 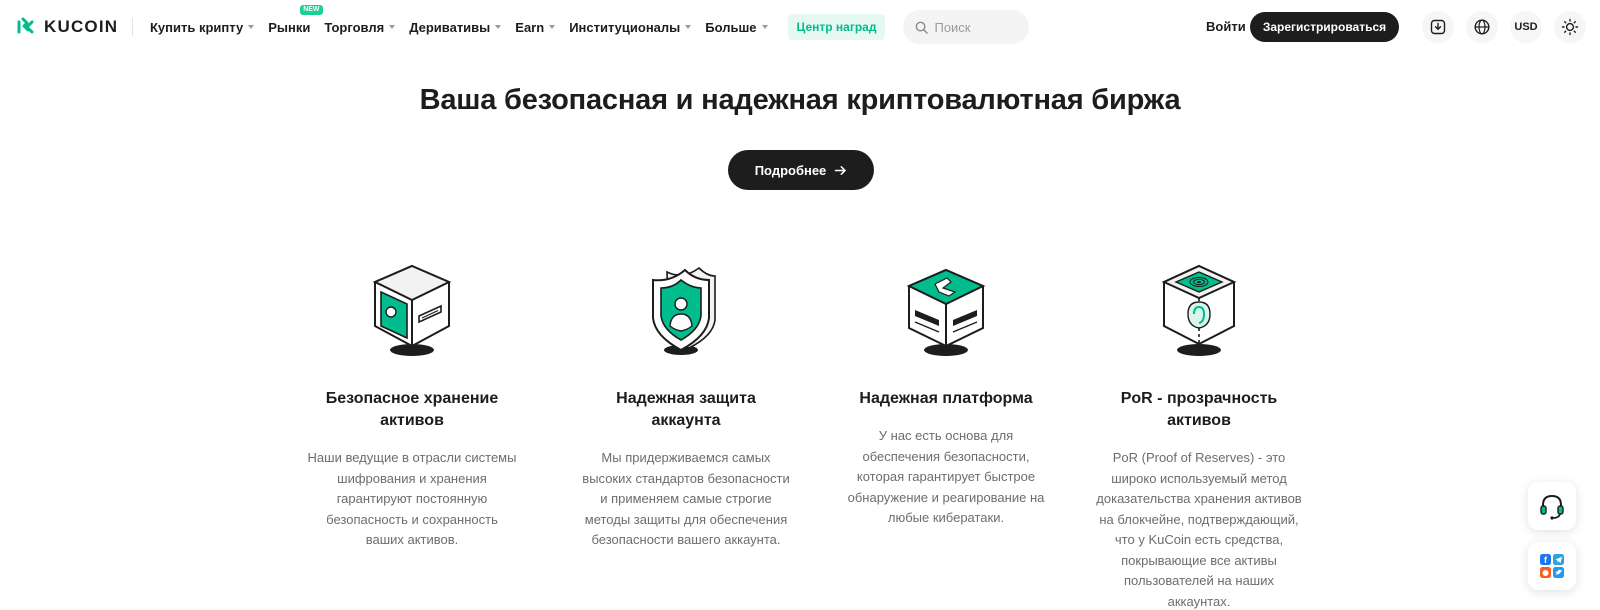 I want to click on nav-item-derivatives: Деривативы, so click(x=455, y=27).